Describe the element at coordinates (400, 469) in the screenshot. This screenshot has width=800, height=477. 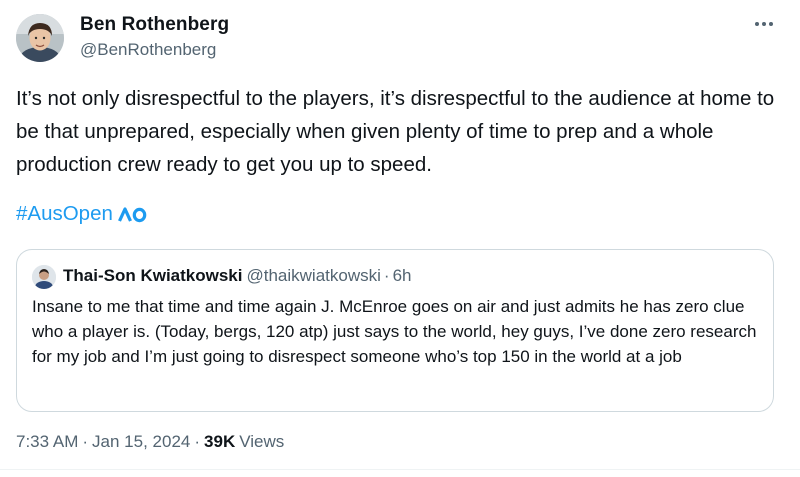
I see `divider` at that location.